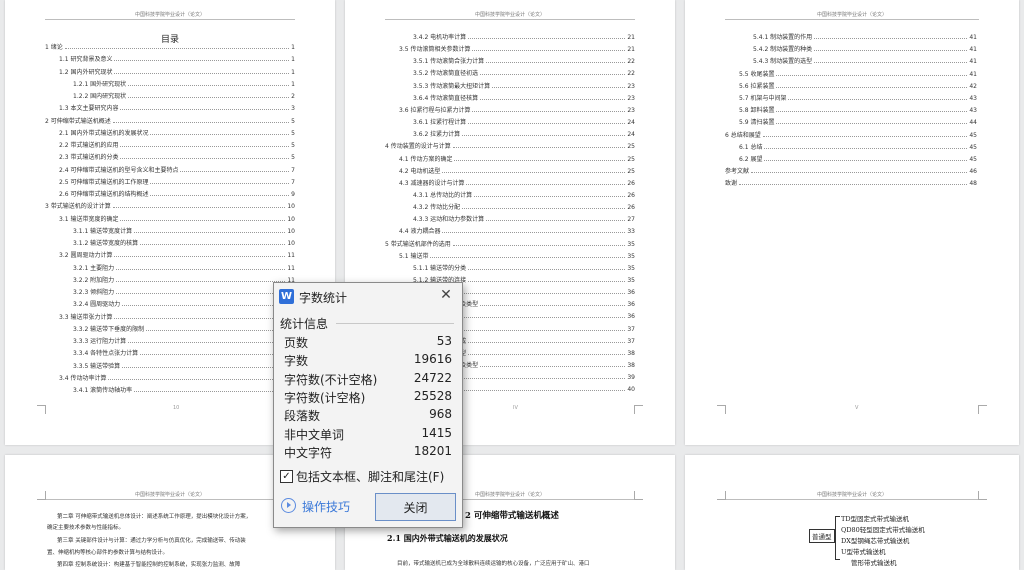 The height and width of the screenshot is (570, 1024). Describe the element at coordinates (296, 361) in the screenshot. I see `stat-label: 字数` at that location.